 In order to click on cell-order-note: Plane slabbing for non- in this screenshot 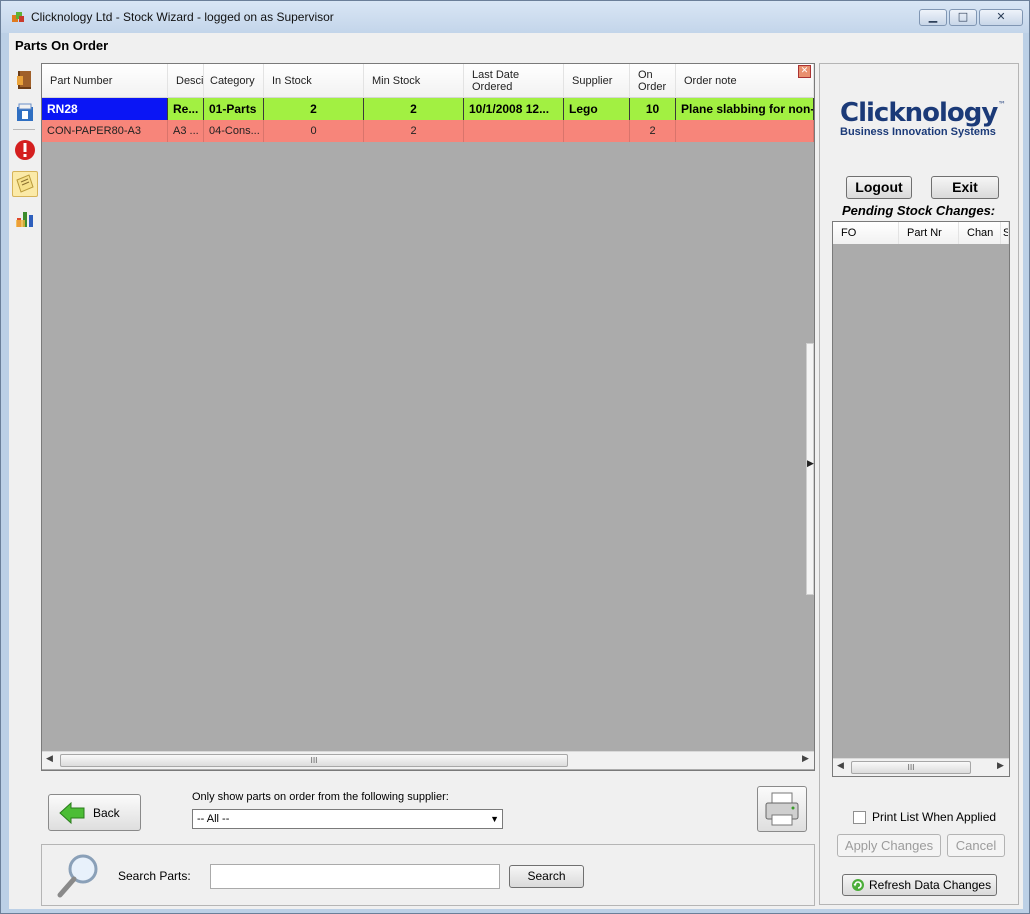, I will do `click(745, 109)`.